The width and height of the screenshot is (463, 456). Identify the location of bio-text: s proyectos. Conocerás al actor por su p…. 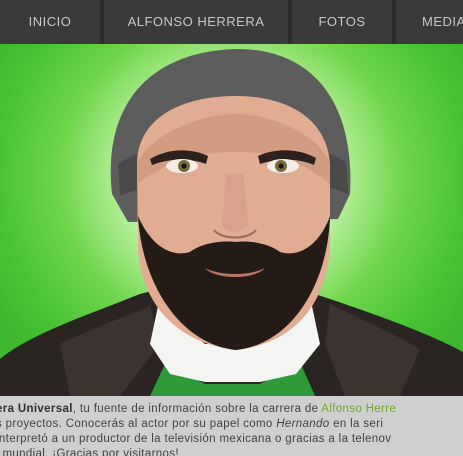
(138, 424).